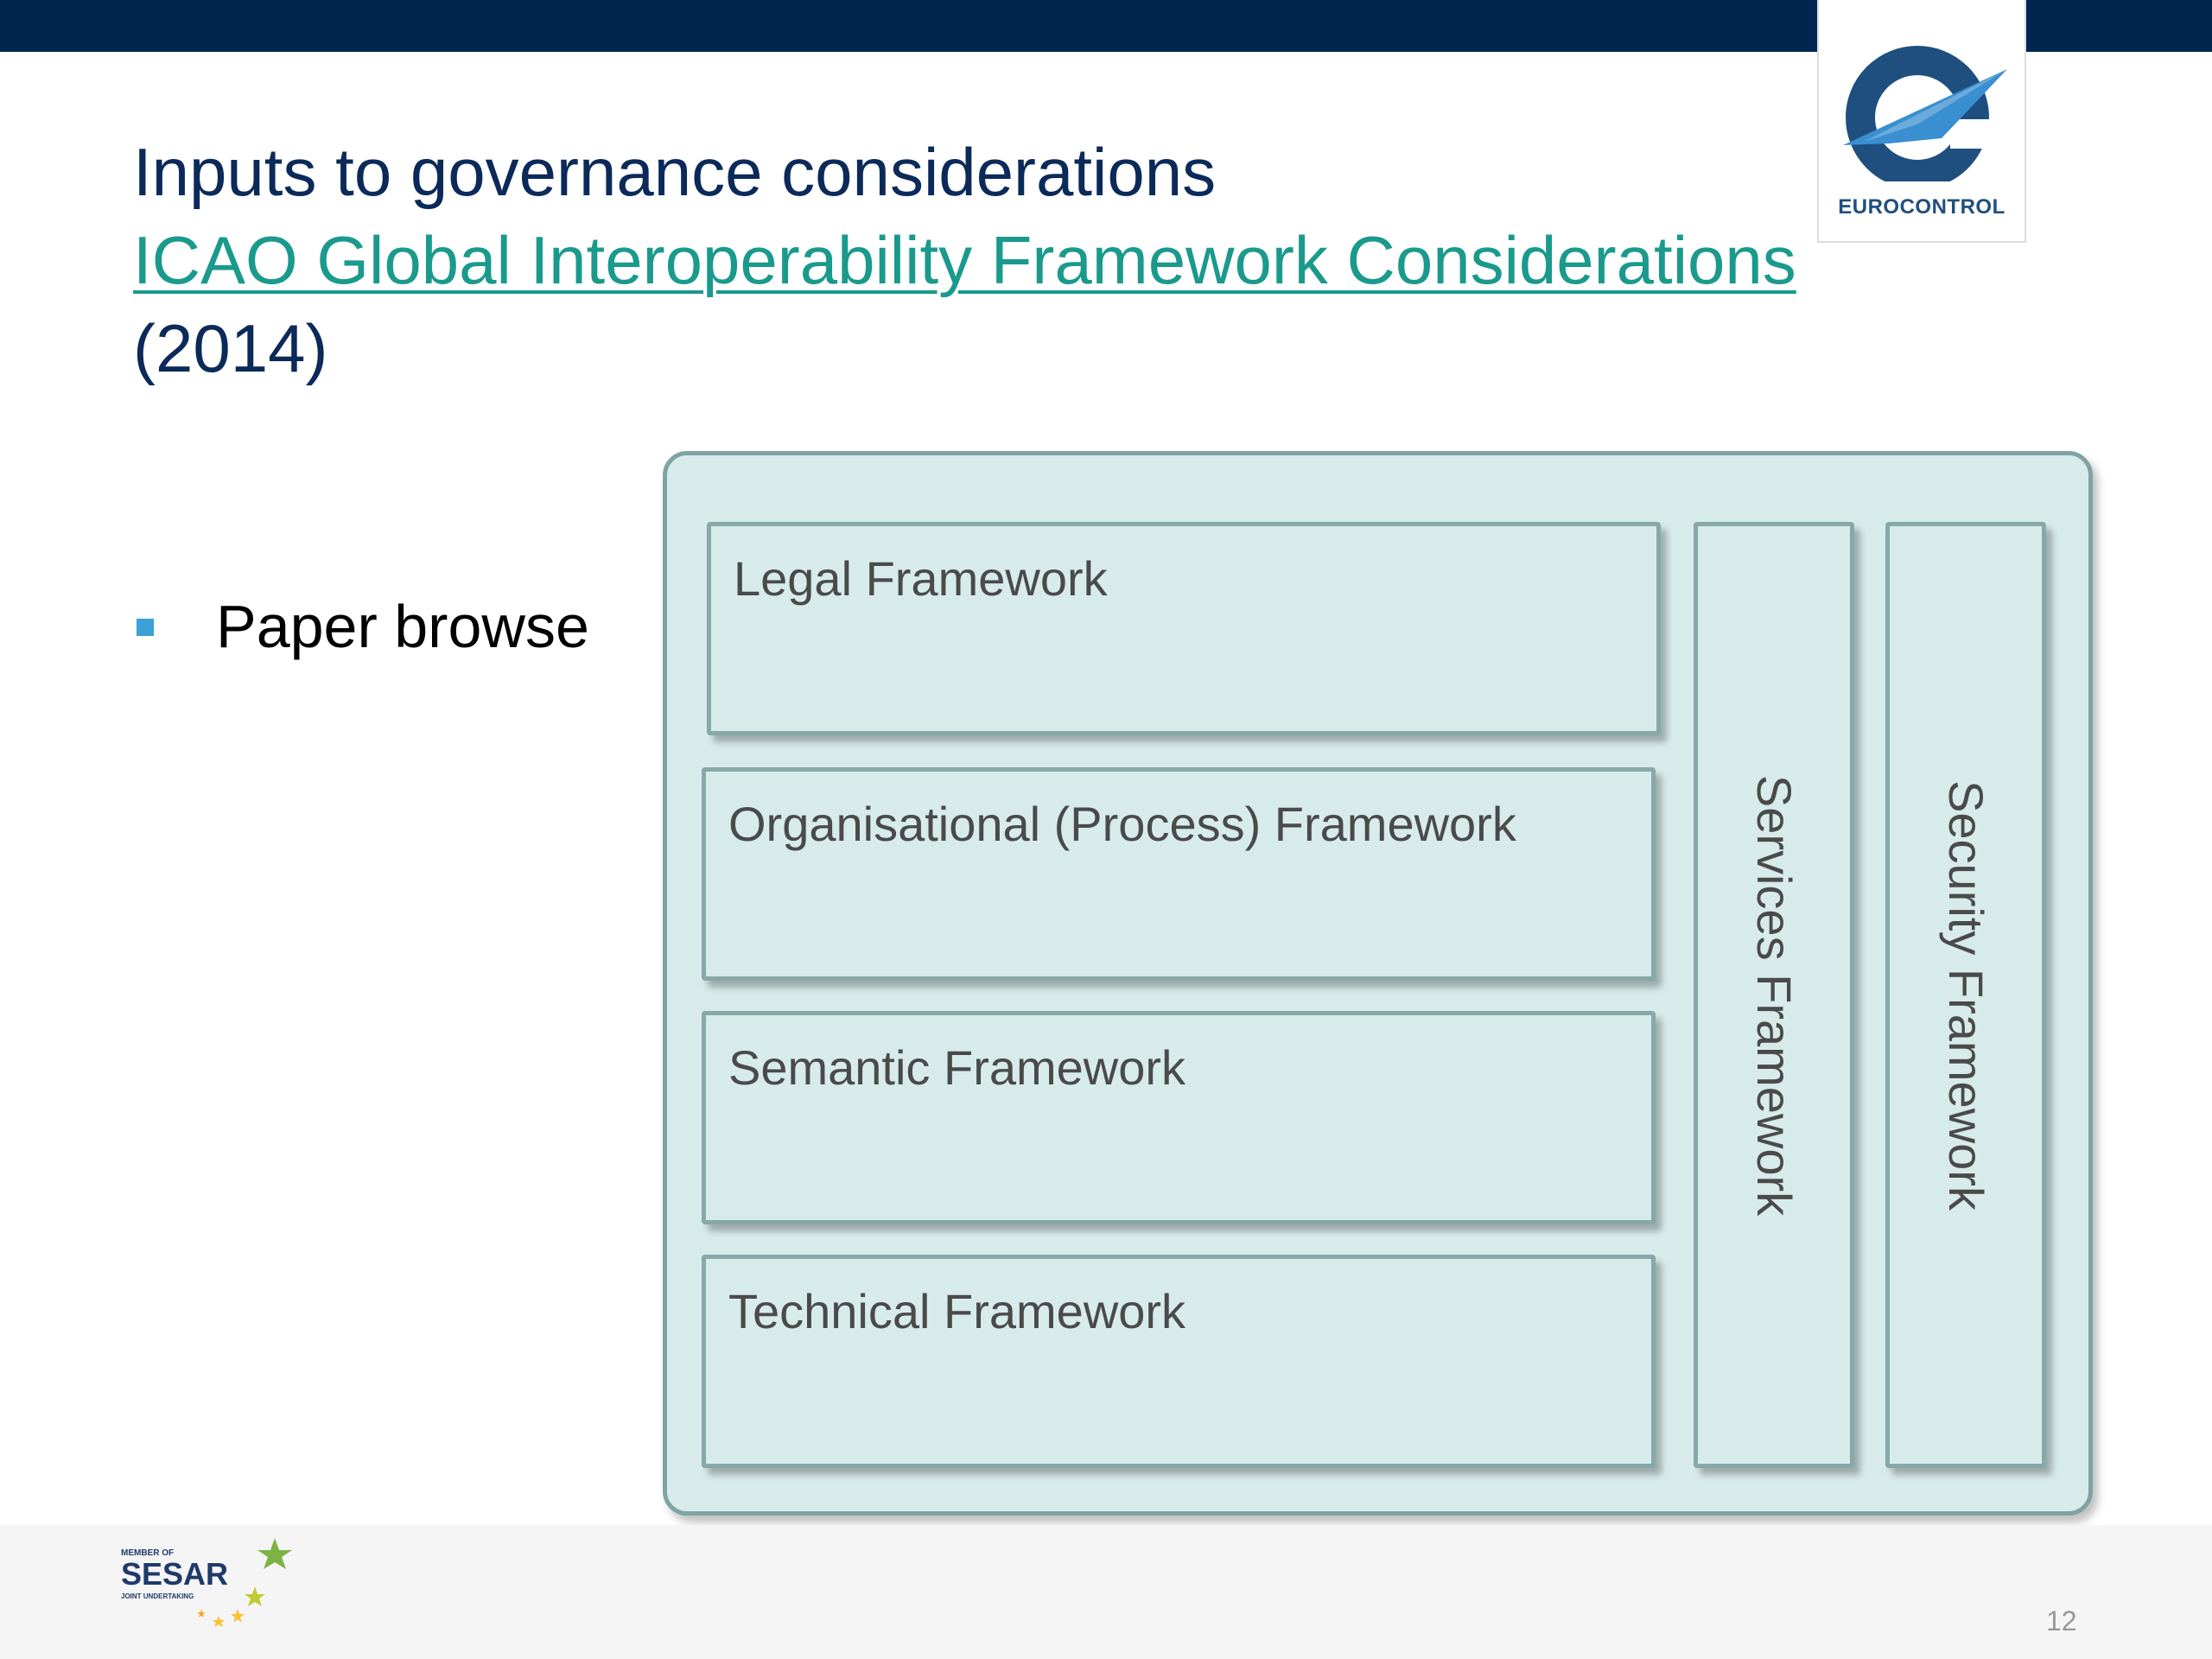  What do you see at coordinates (1184, 628) in the screenshot?
I see `legal-framework-box: Legal Framework` at bounding box center [1184, 628].